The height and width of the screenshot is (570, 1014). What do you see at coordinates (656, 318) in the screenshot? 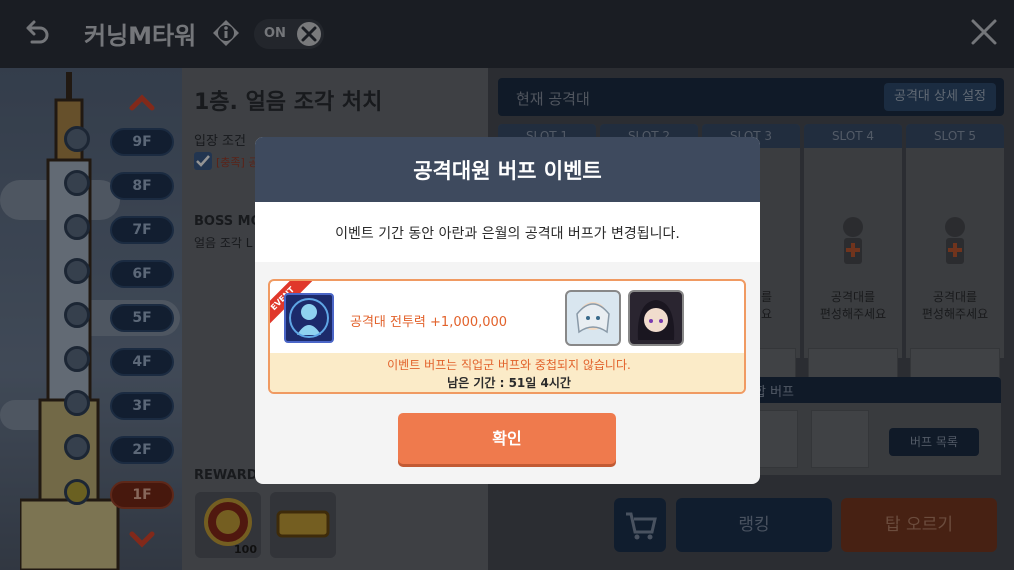
I see `eunwol-portrait-icon` at bounding box center [656, 318].